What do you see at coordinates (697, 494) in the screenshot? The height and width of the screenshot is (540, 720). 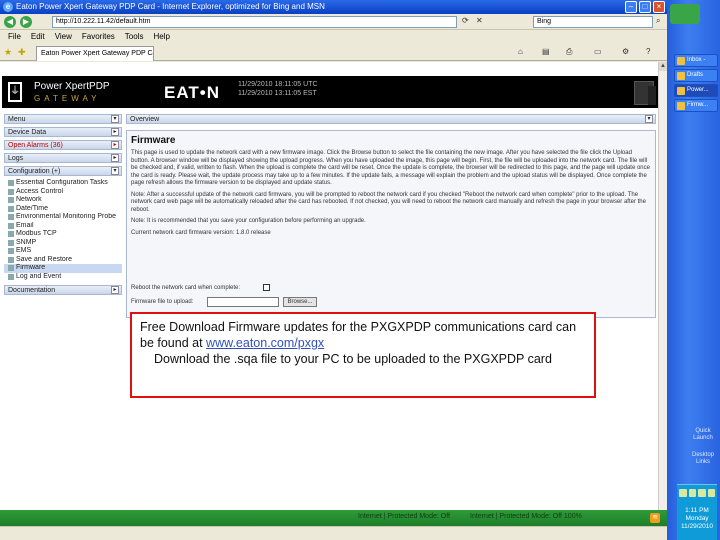 I see `tray-icons` at bounding box center [697, 494].